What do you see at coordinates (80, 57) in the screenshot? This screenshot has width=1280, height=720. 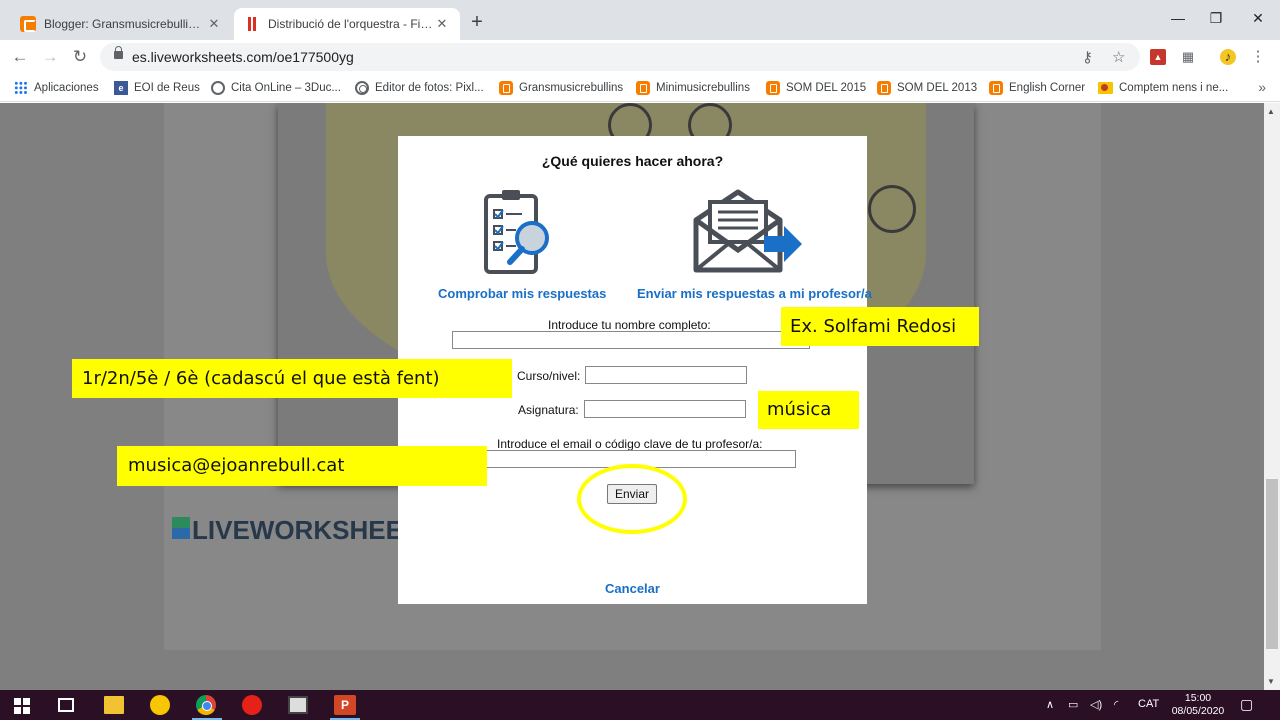 I see `reload-icon: ↻` at bounding box center [80, 57].